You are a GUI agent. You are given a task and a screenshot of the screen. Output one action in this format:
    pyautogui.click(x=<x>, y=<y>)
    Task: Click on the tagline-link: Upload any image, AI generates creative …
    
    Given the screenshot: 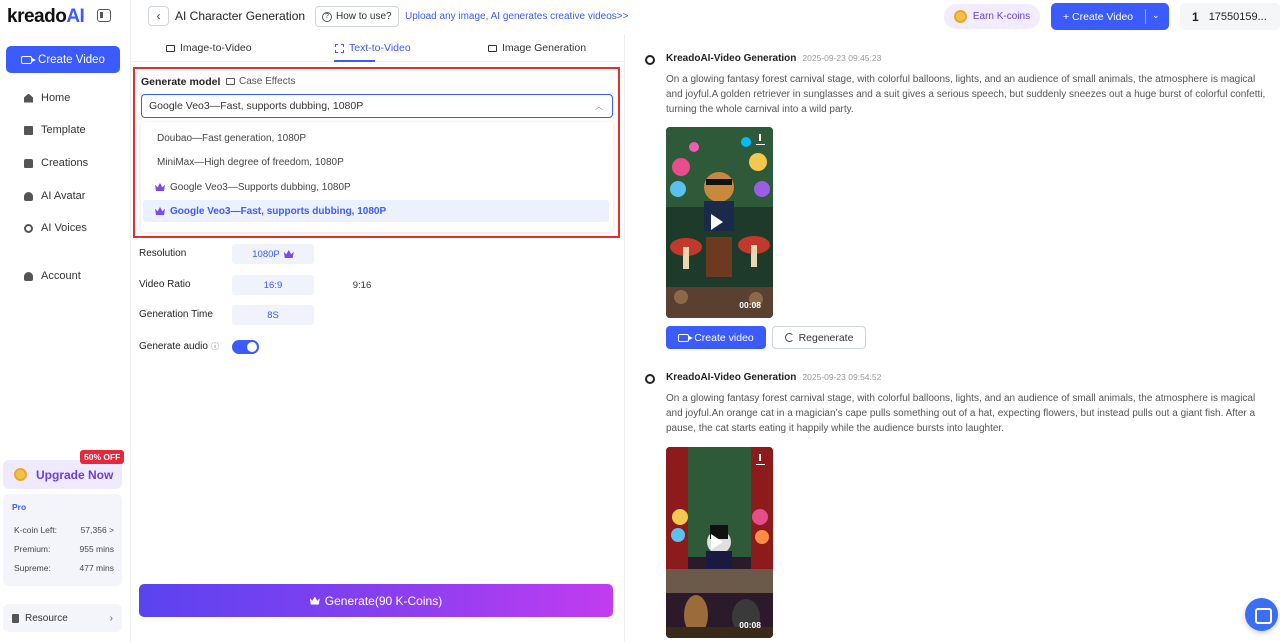 What is the action you would take?
    pyautogui.click(x=516, y=16)
    